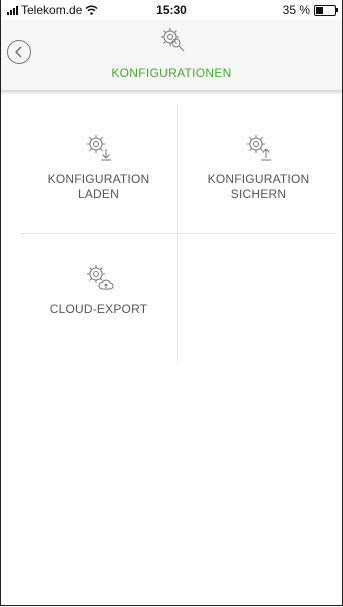  I want to click on tile-label-line1: CLOUD-EXPORT, so click(98, 309).